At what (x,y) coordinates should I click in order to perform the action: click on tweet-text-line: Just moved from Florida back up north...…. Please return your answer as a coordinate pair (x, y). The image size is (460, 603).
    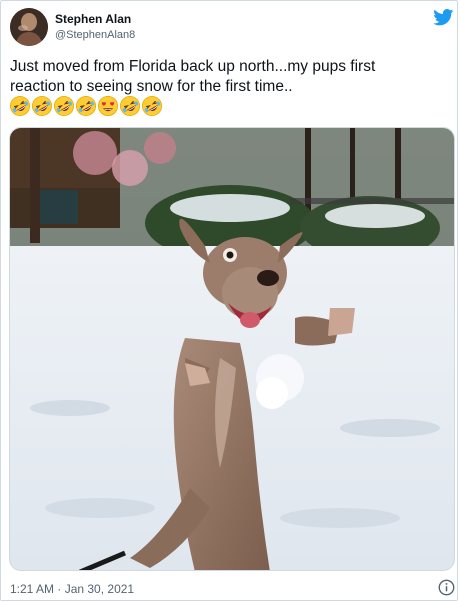
    Looking at the image, I should click on (193, 66).